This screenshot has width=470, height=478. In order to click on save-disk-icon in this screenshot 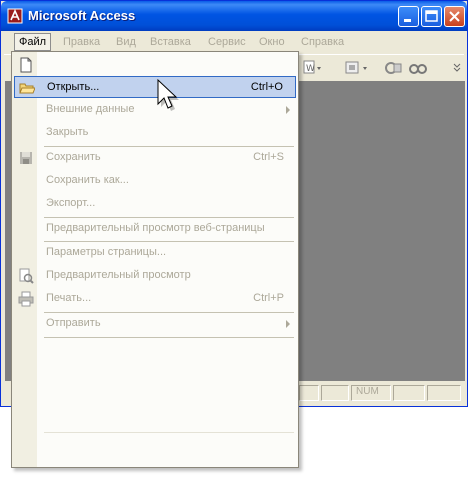, I will do `click(26, 158)`.